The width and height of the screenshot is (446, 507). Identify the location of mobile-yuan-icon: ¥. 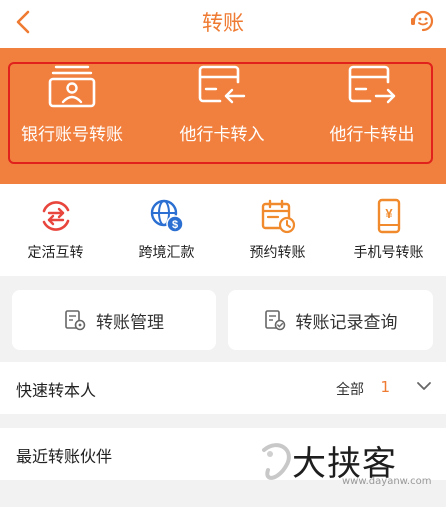
(388, 216).